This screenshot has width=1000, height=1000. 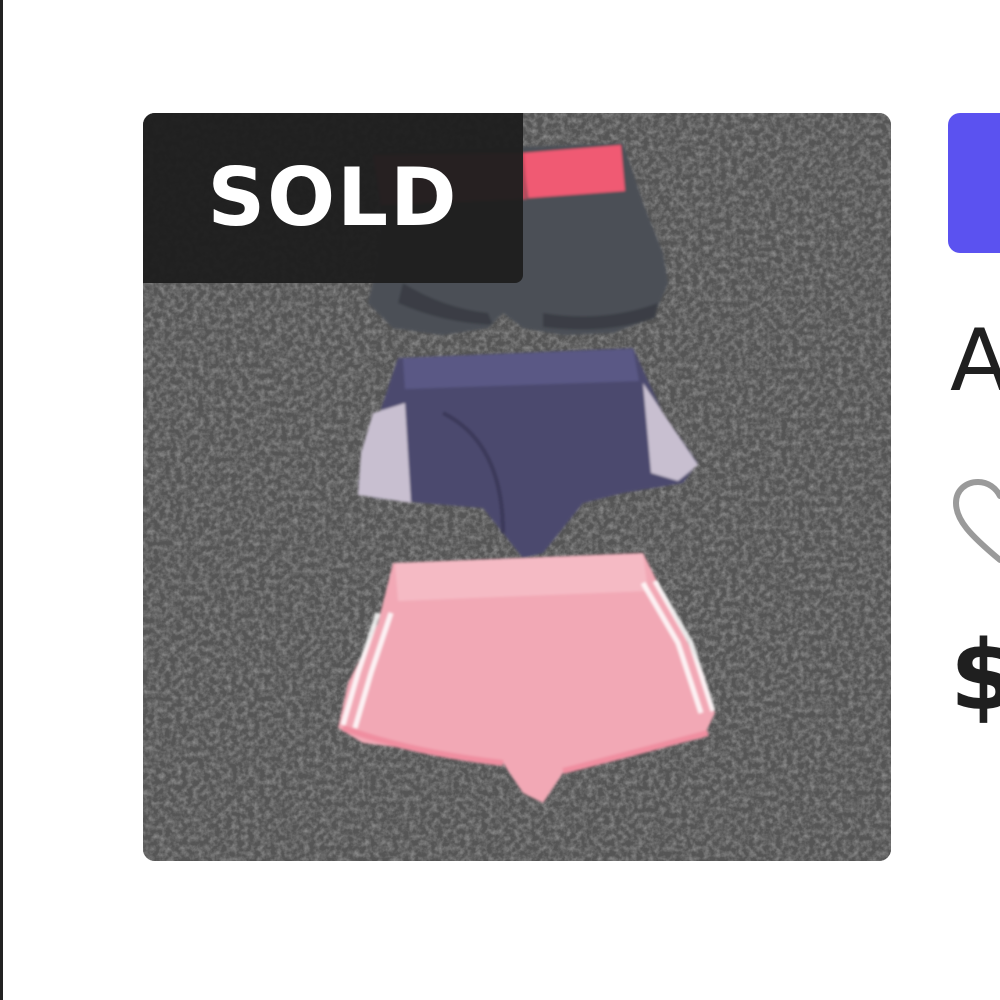 What do you see at coordinates (975, 520) in the screenshot?
I see `heart-outline-icon` at bounding box center [975, 520].